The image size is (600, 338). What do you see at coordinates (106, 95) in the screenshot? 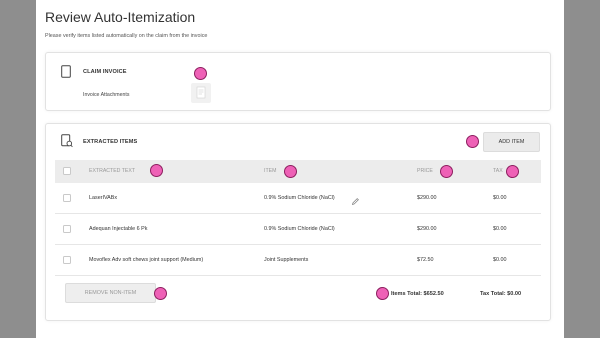
I see `invoice-attachments-label: Invoice Attachments` at bounding box center [106, 95].